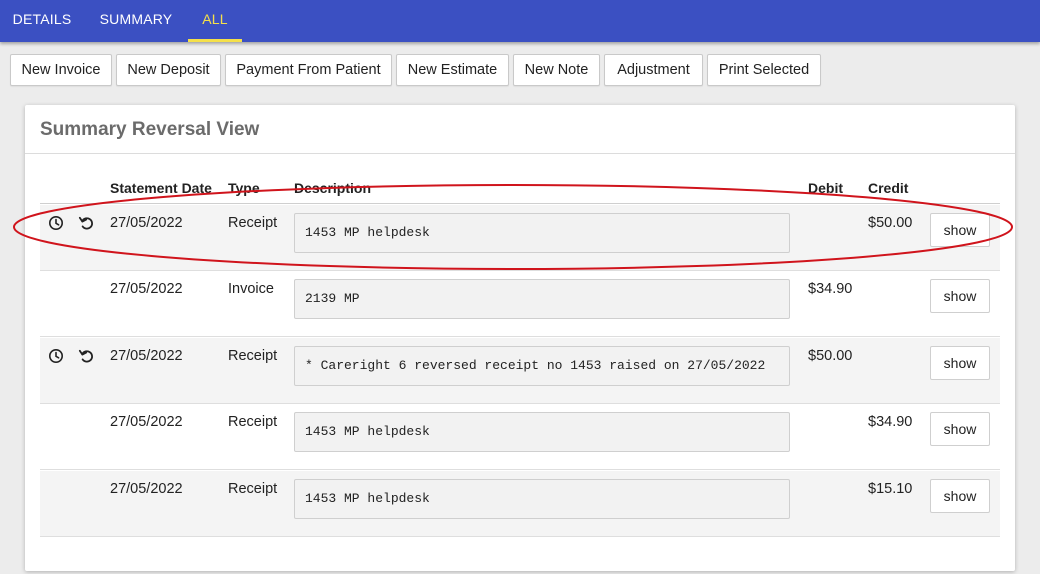  Describe the element at coordinates (653, 70) in the screenshot. I see `adjustment-button: Adjustment` at that location.